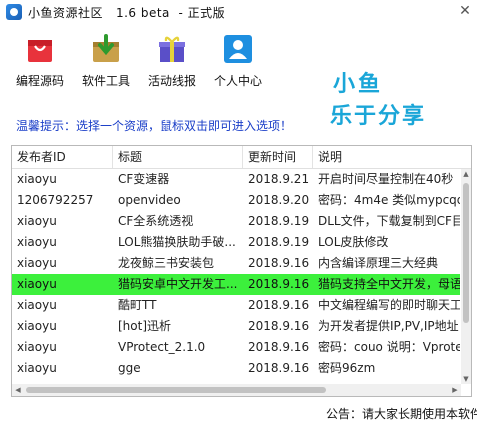 This screenshot has width=477, height=427. Describe the element at coordinates (105, 81) in the screenshot. I see `toolbar-label: 软件工具` at that location.